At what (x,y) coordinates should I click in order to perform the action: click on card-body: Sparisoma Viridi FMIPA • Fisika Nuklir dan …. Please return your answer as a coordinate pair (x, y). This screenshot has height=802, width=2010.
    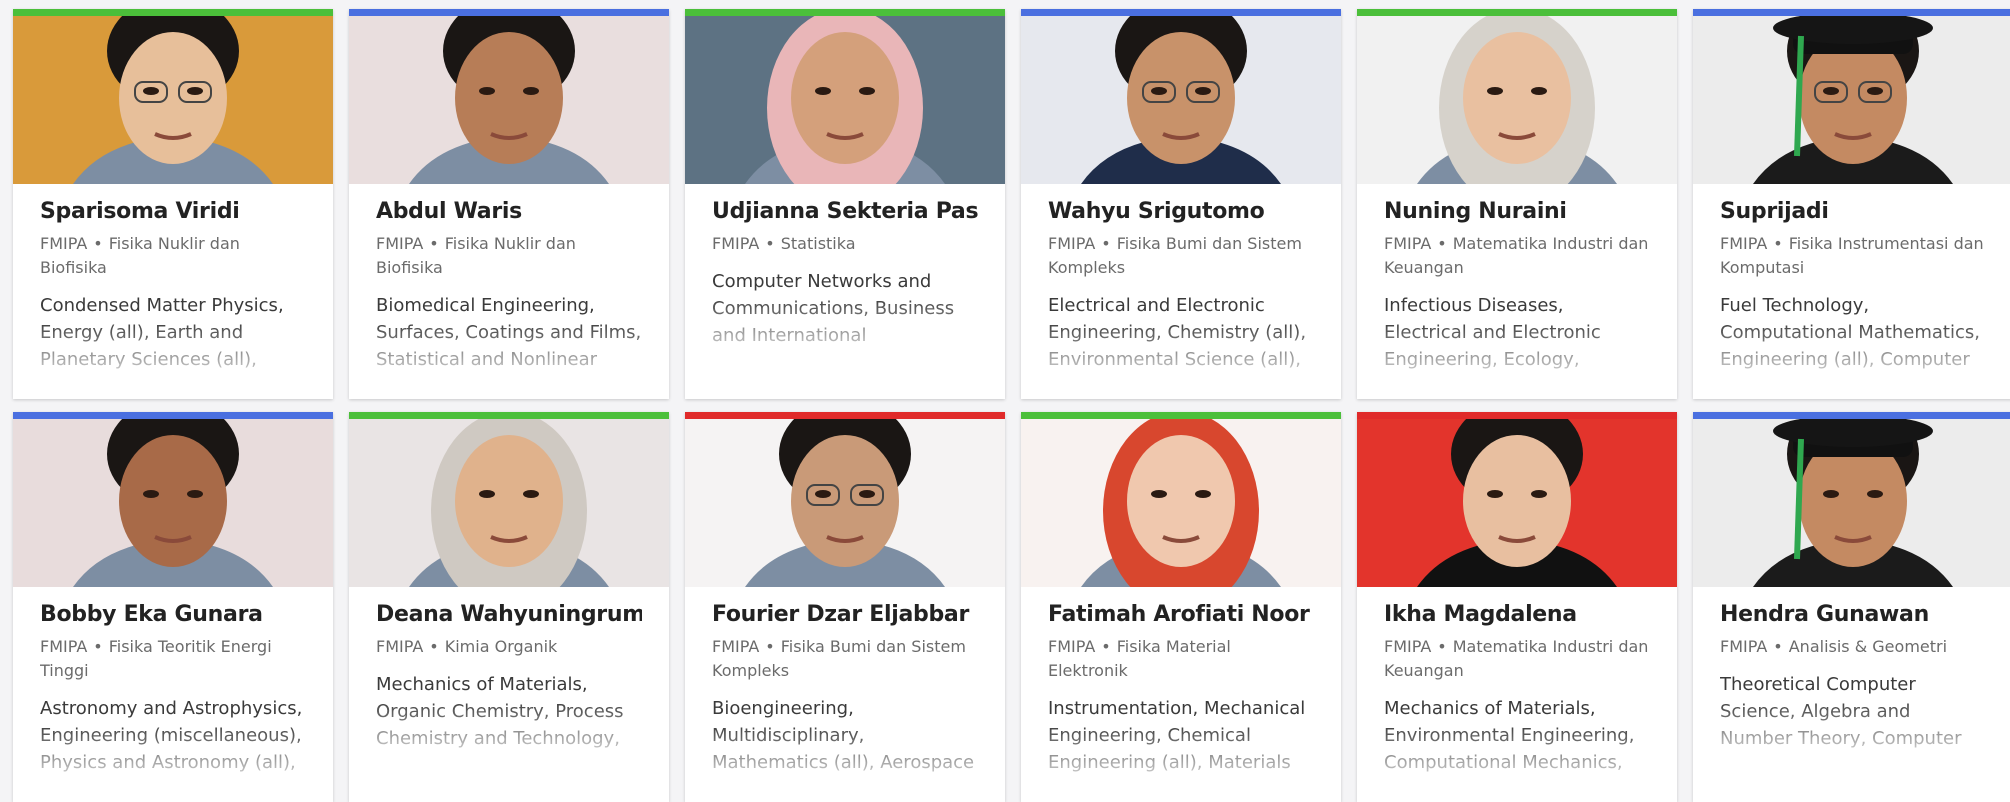
    Looking at the image, I should click on (173, 278).